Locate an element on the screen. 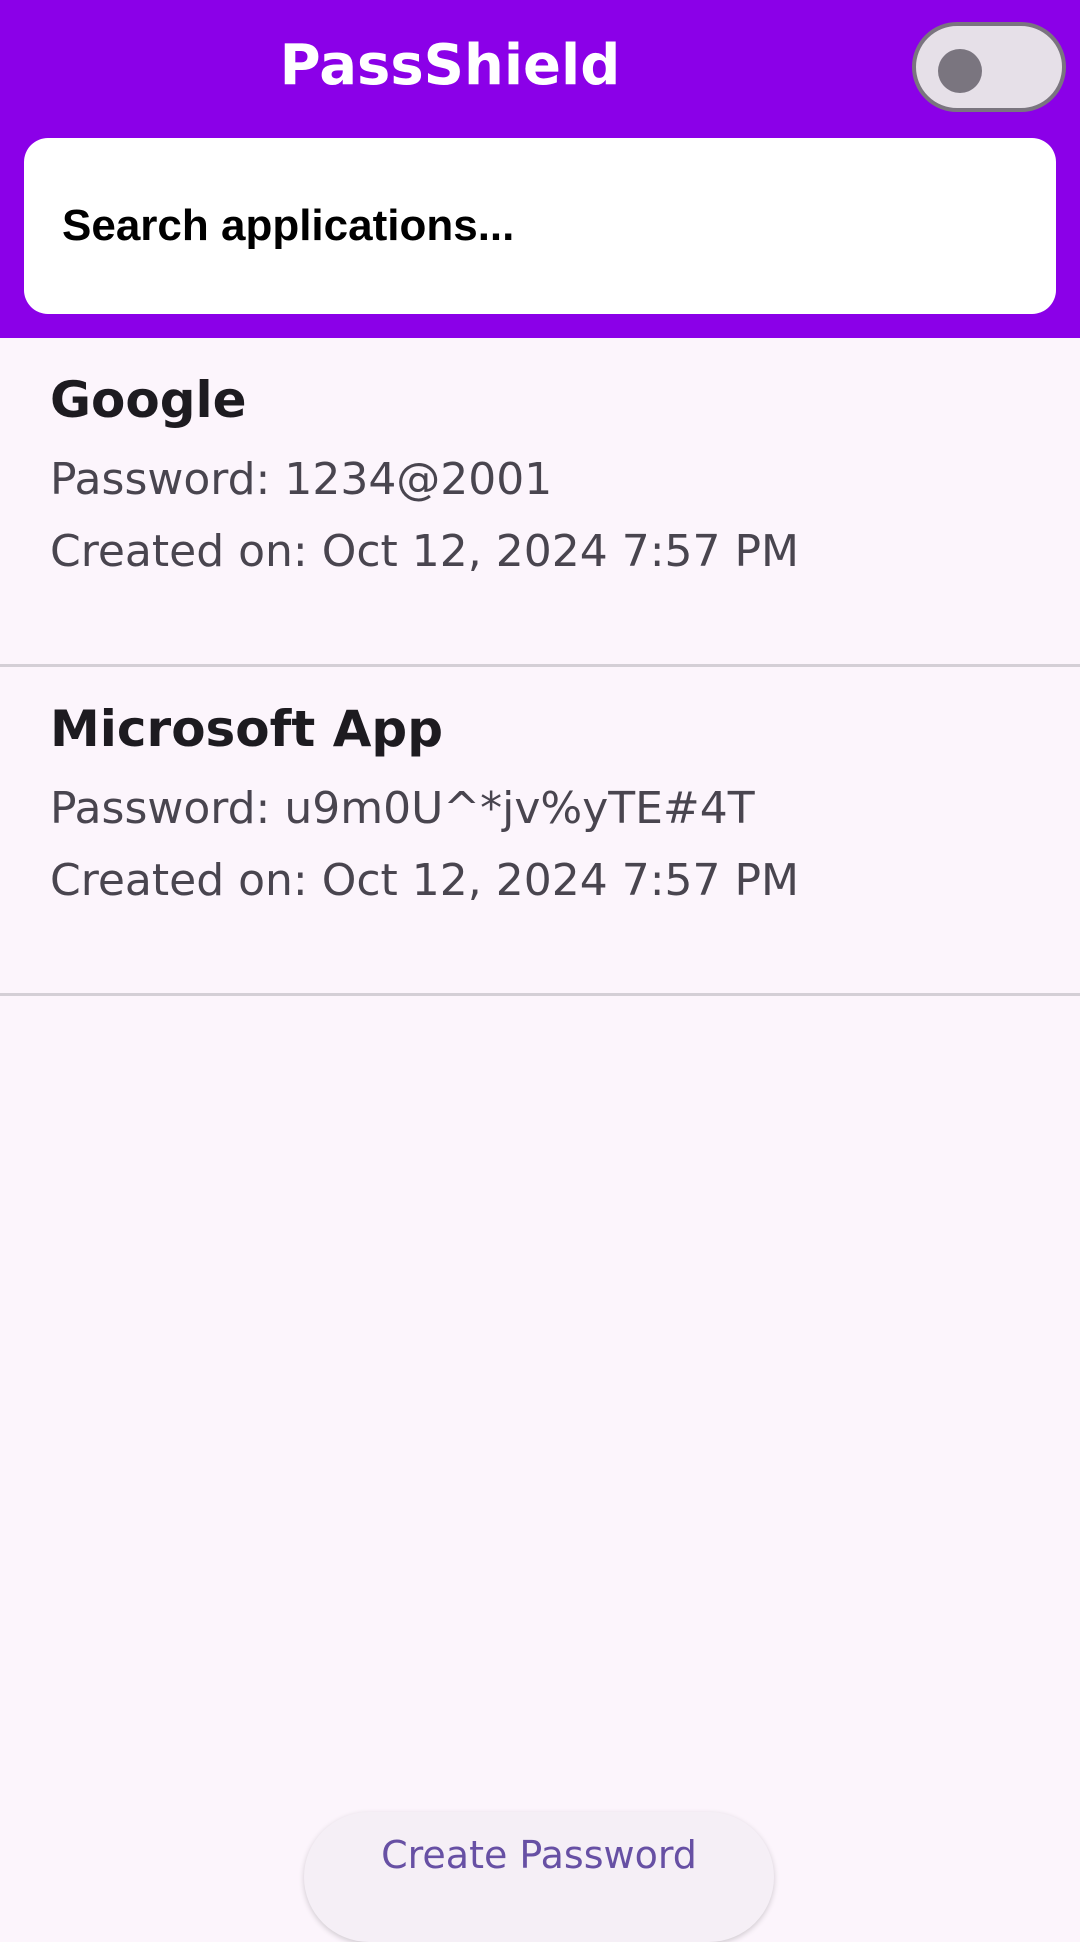  create-password-button: Create Password is located at coordinates (539, 1877).